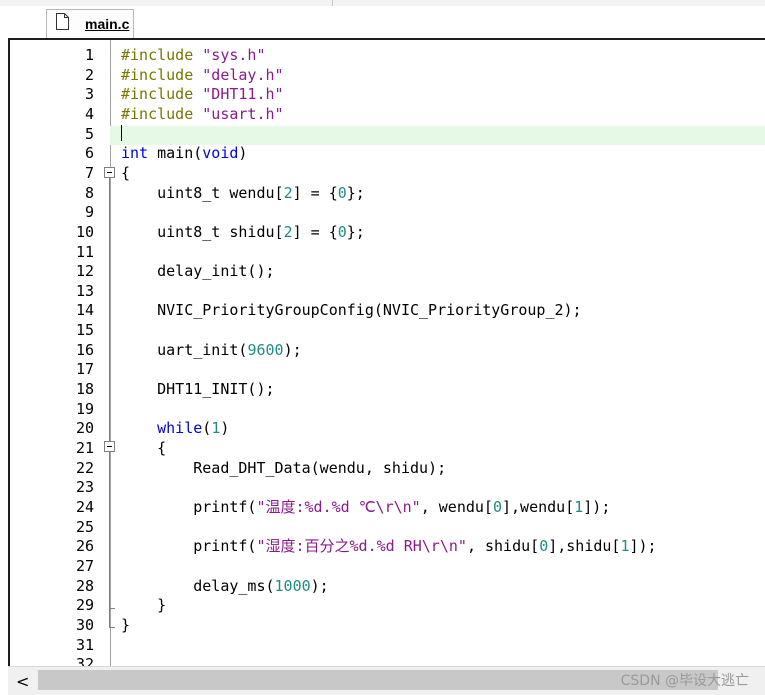 The width and height of the screenshot is (765, 695). I want to click on fold-toggle-main, so click(109, 172).